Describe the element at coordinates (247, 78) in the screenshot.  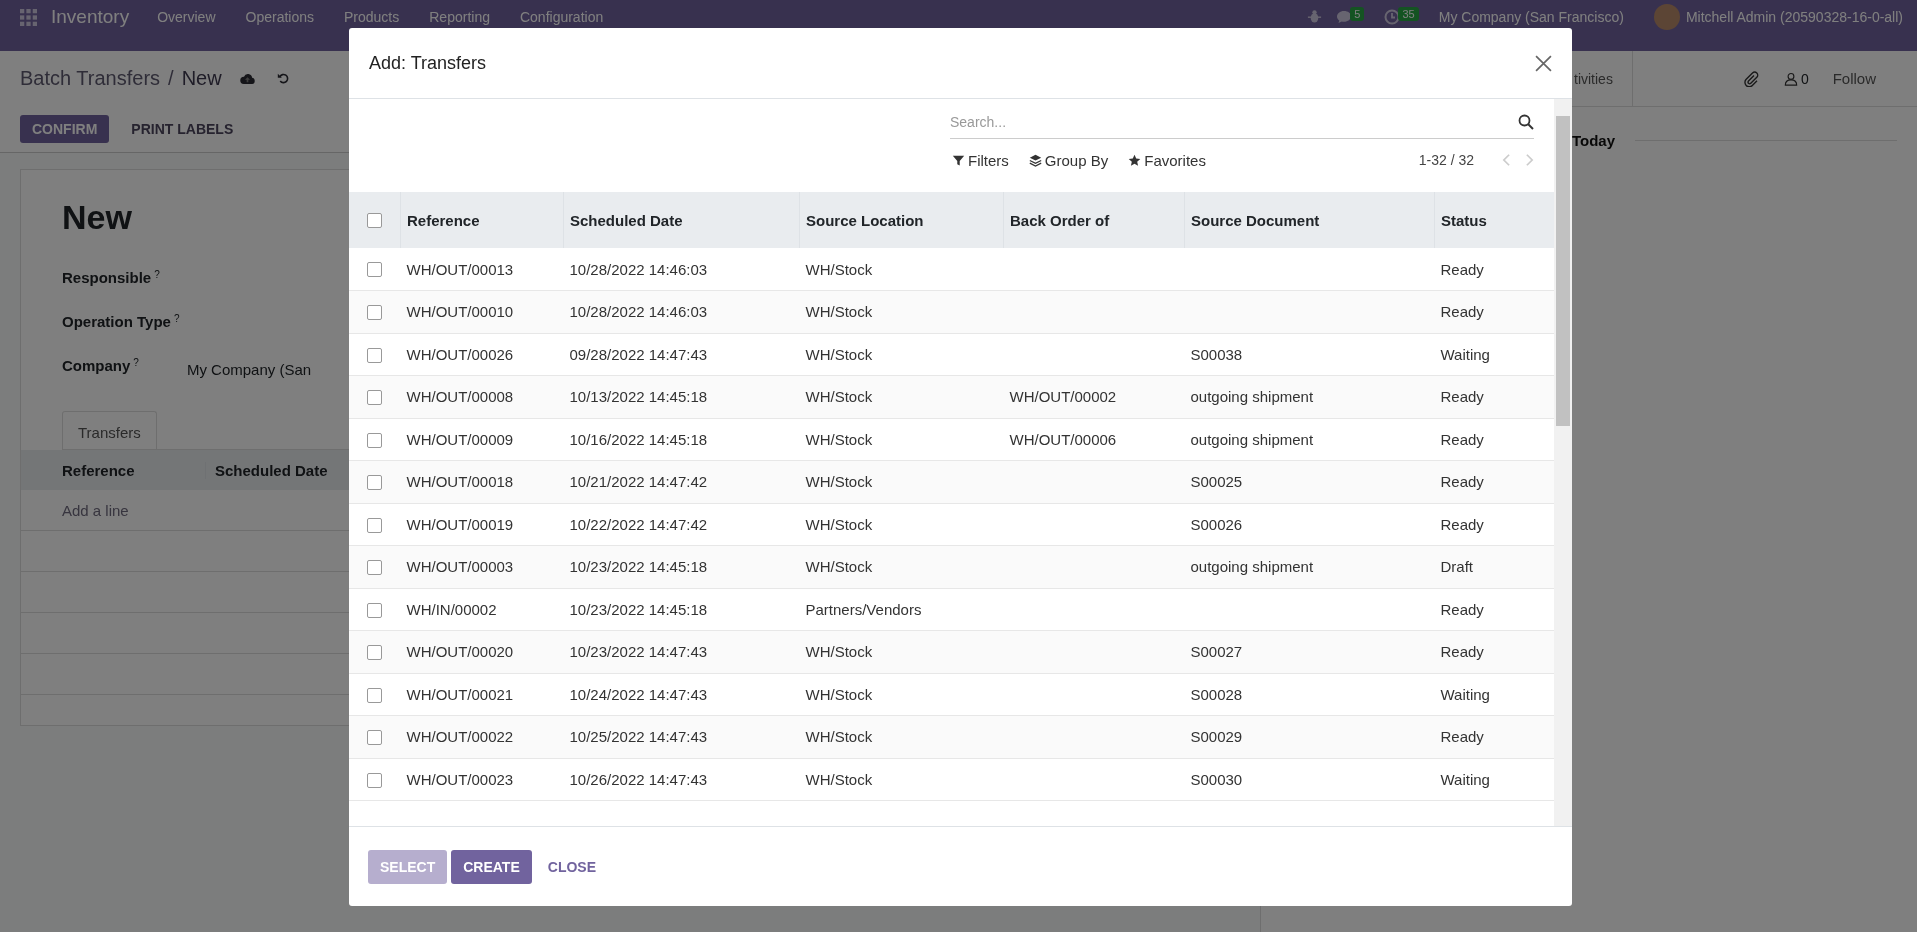
I see `cloud-upload-icon` at that location.